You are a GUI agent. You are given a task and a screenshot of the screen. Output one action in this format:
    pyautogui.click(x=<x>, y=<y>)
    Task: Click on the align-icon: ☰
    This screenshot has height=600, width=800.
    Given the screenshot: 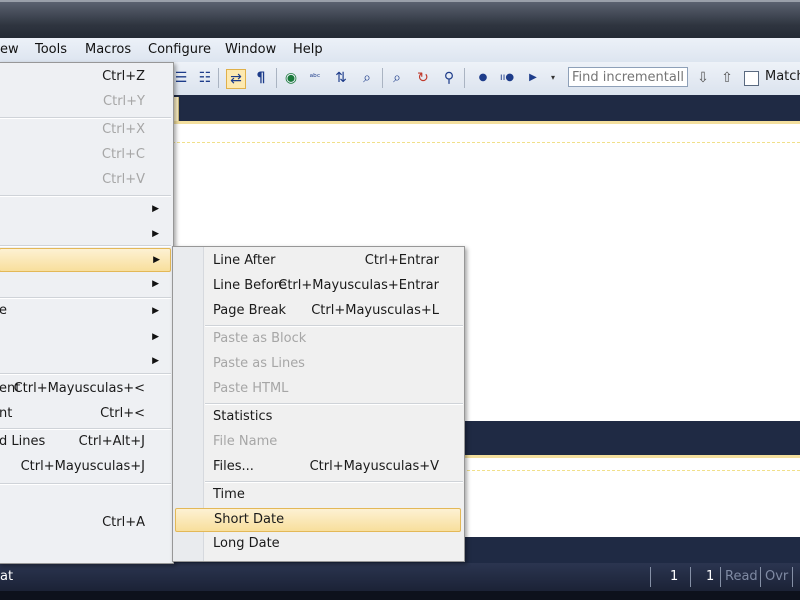 What is the action you would take?
    pyautogui.click(x=181, y=78)
    